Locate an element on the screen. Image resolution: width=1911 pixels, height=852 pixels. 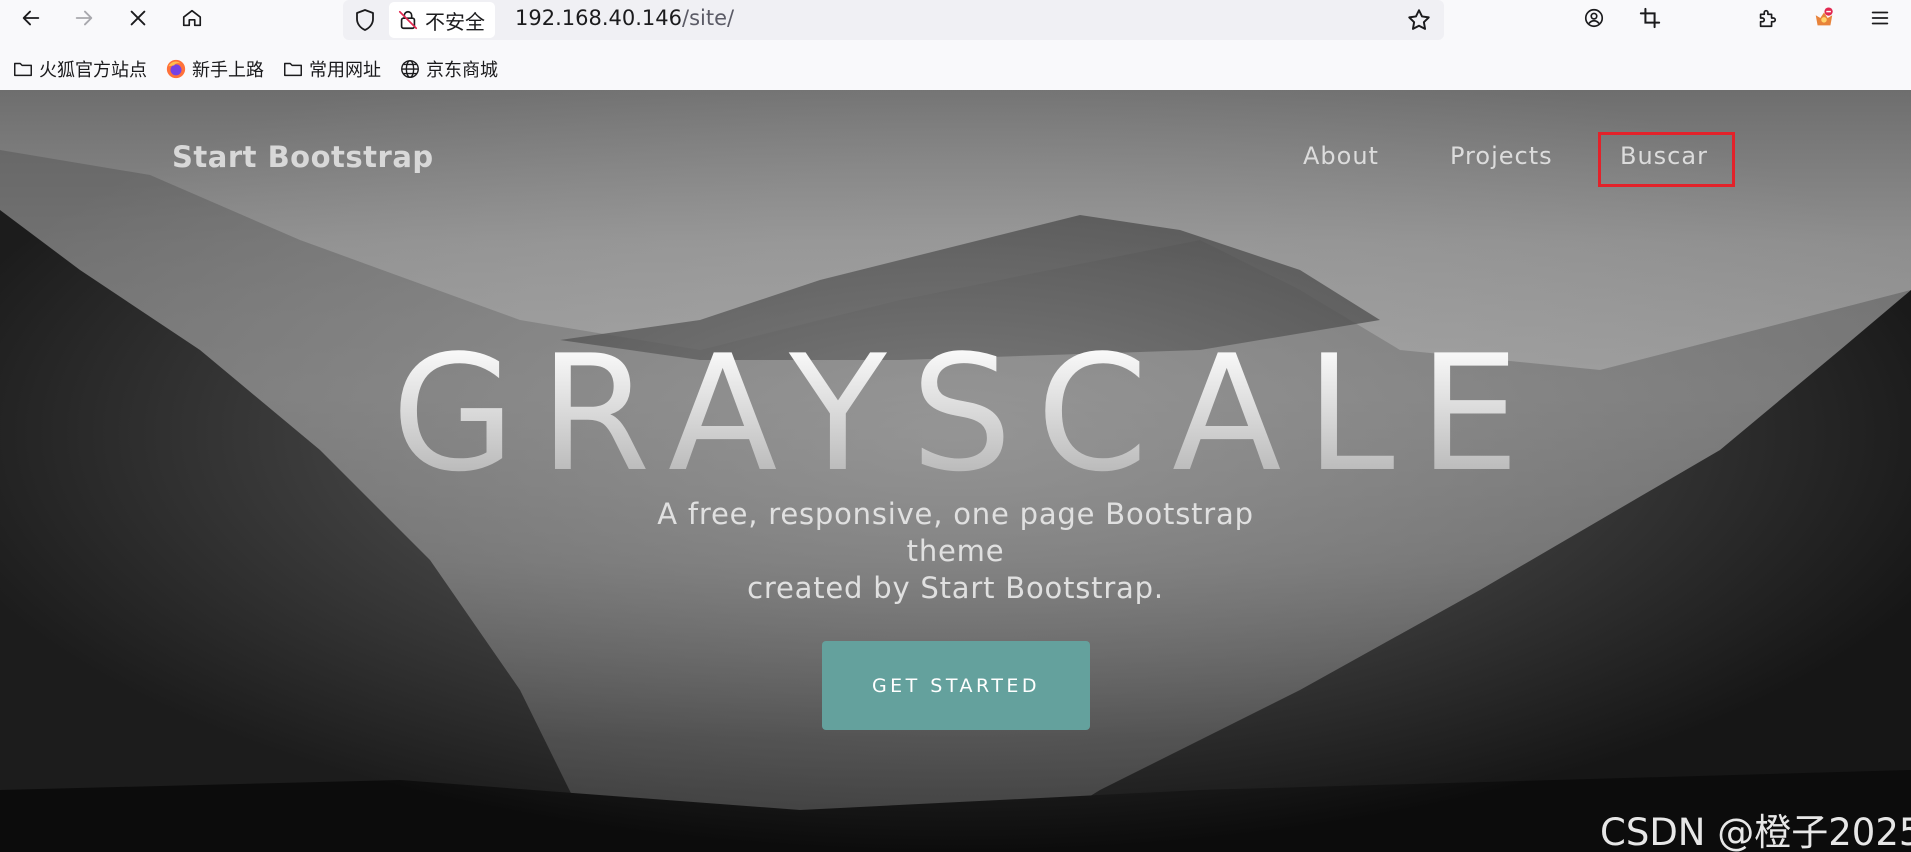
bookmark-item: 常用网址 is located at coordinates (331, 69).